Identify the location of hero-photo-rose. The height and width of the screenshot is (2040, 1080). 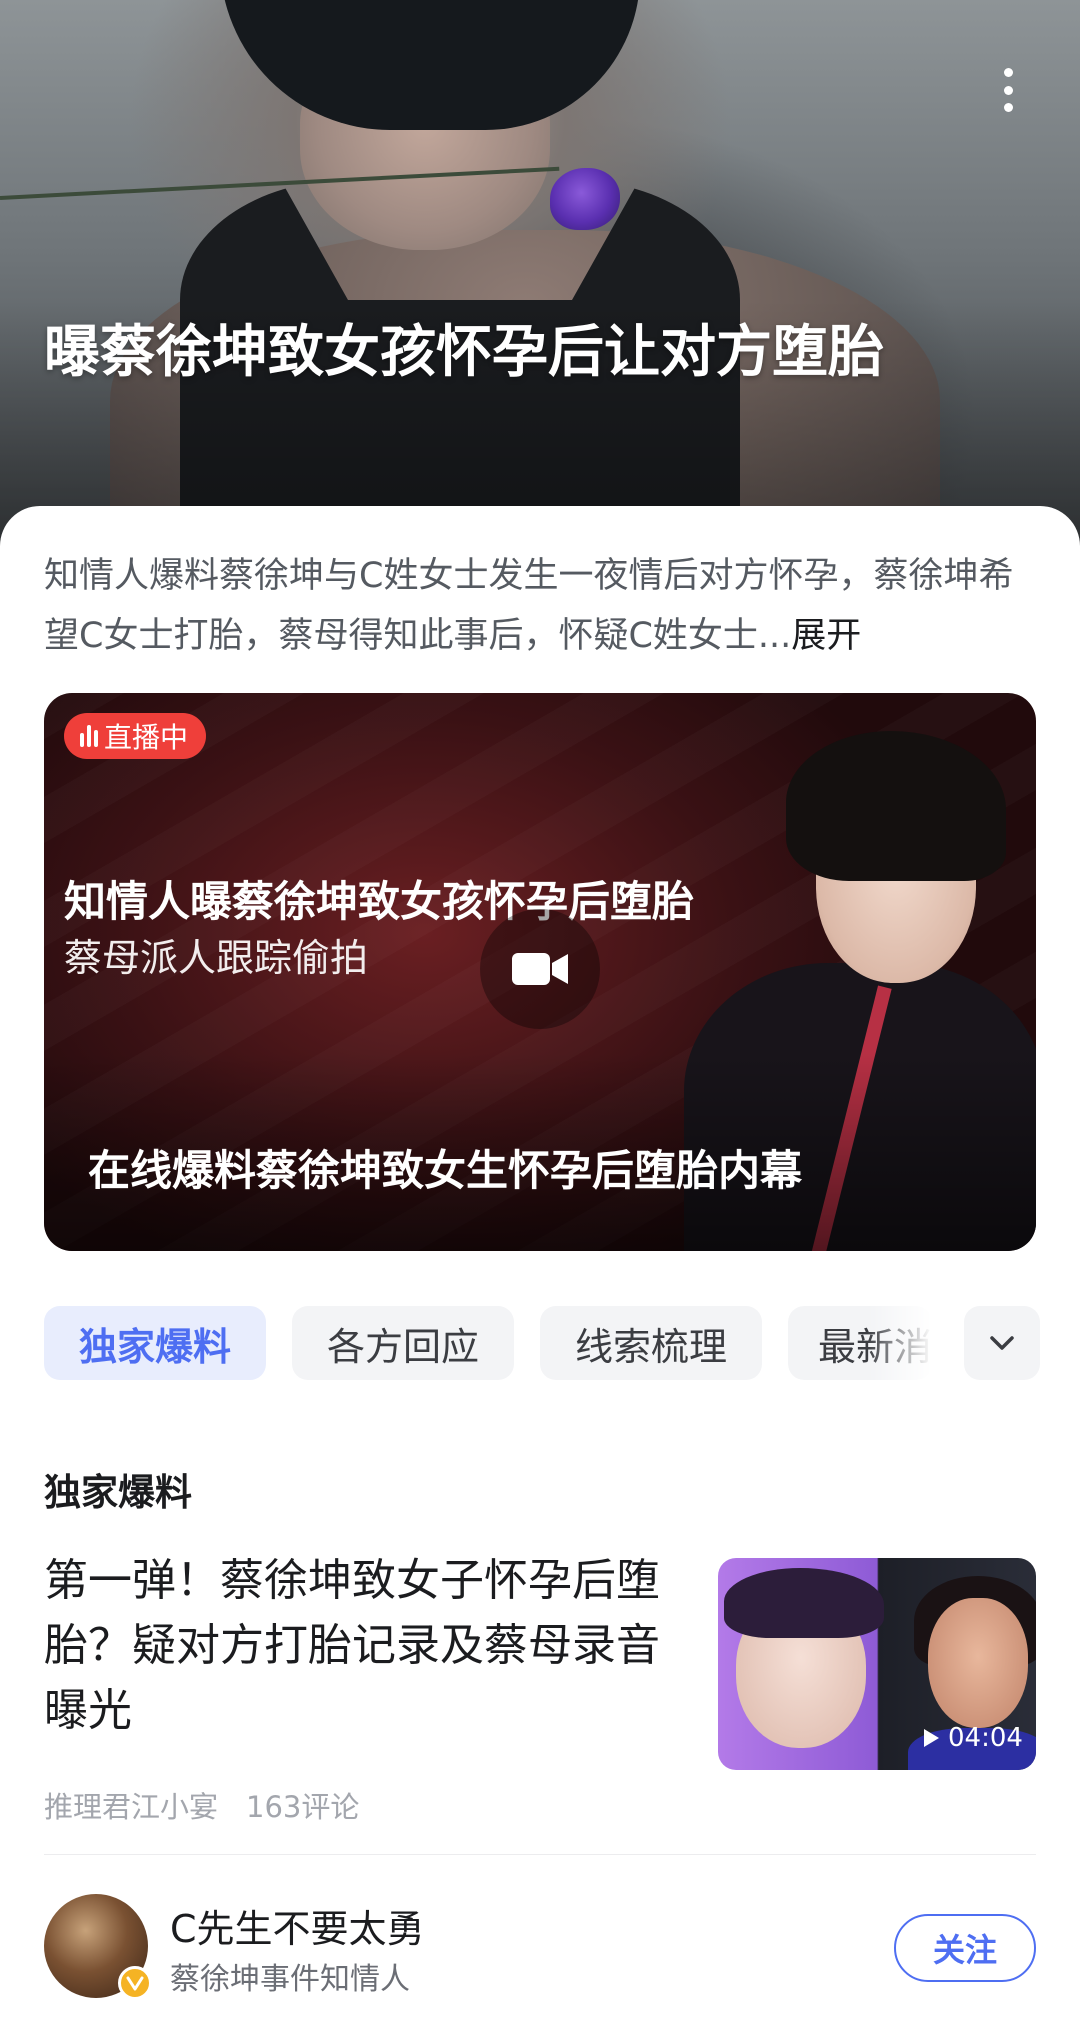
(585, 199).